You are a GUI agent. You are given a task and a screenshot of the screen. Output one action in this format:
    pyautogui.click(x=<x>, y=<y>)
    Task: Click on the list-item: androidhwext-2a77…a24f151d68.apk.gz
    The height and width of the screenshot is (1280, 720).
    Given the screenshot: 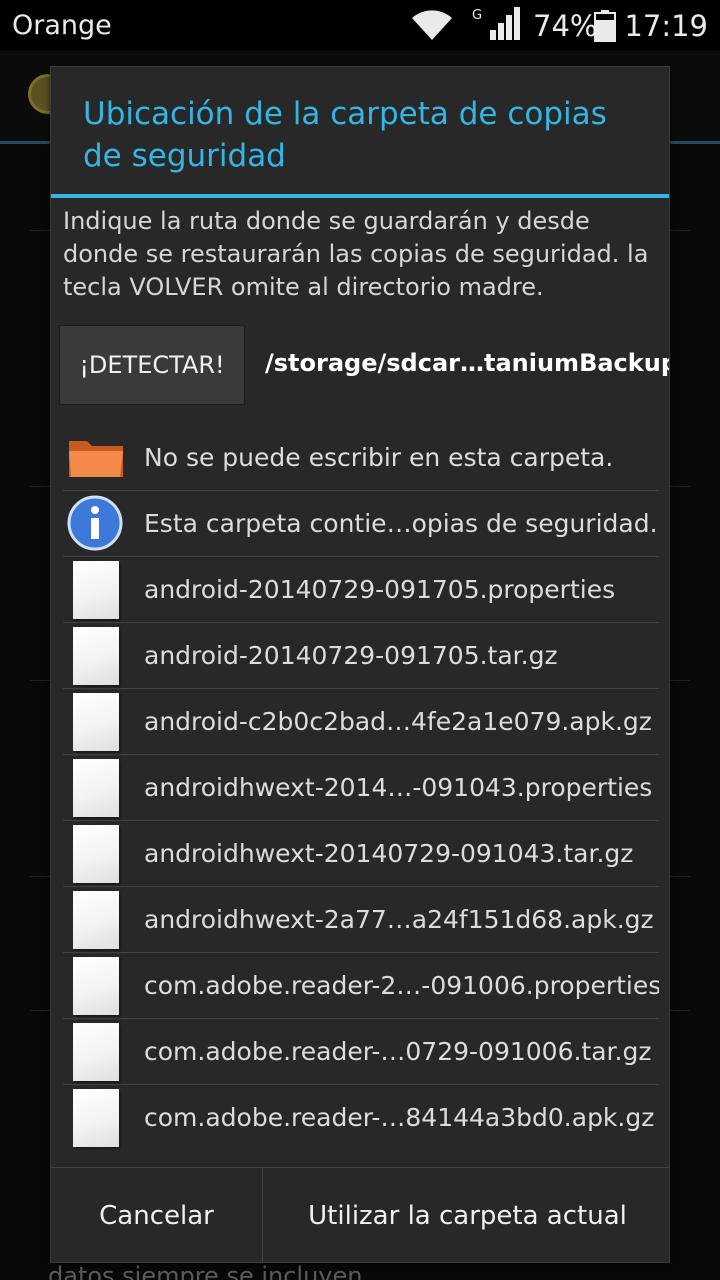 What is the action you would take?
    pyautogui.click(x=361, y=920)
    